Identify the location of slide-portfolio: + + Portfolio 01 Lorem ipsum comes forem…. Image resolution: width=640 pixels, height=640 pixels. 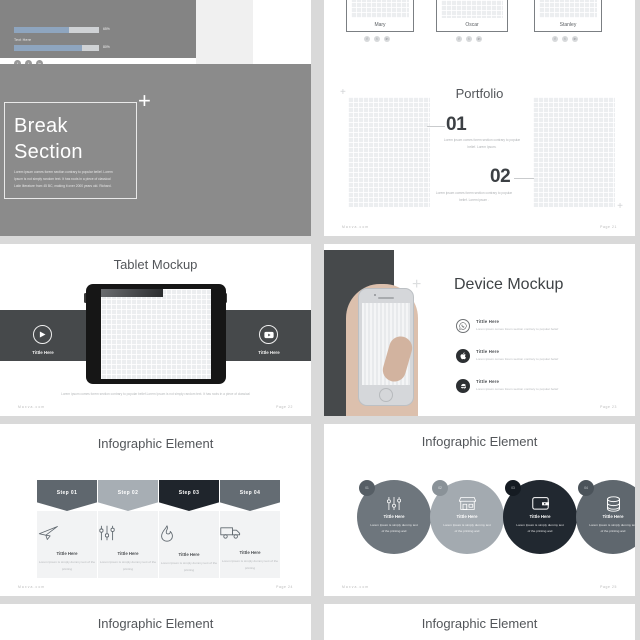
(479, 150).